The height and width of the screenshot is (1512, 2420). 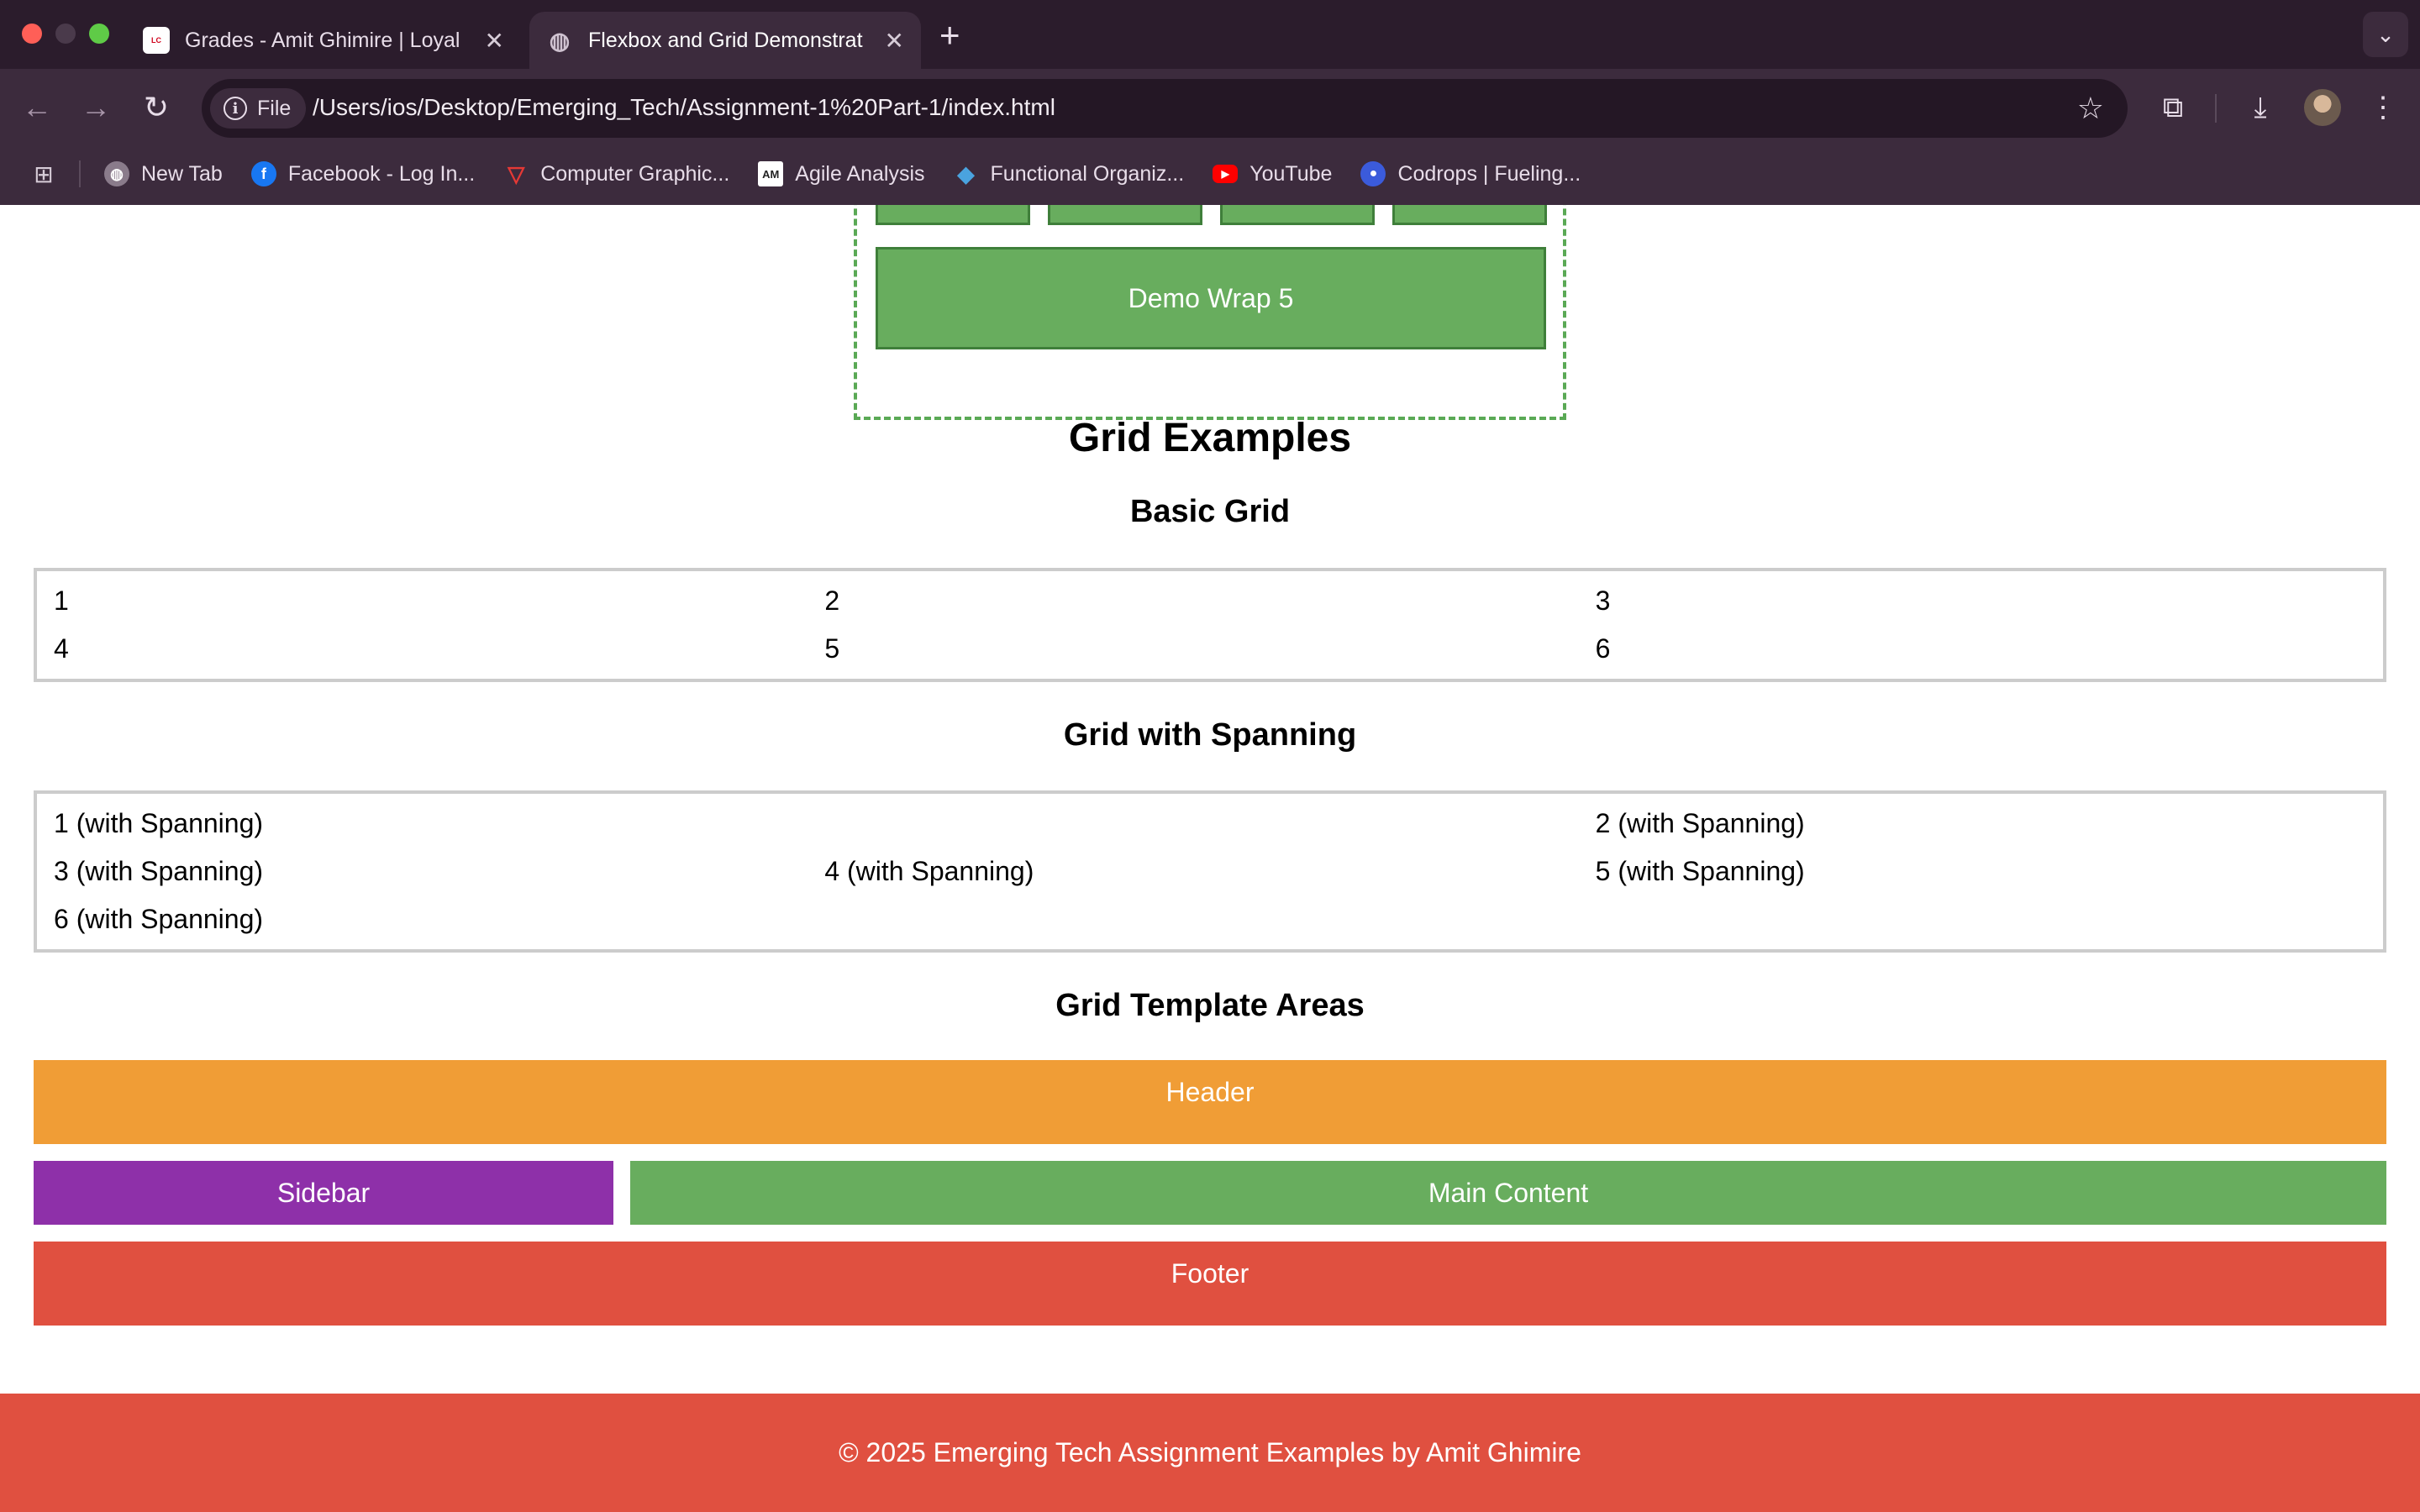 I want to click on tab-grades: LC Grades - Amit Ghimire | Loyal ✕, so click(x=323, y=40).